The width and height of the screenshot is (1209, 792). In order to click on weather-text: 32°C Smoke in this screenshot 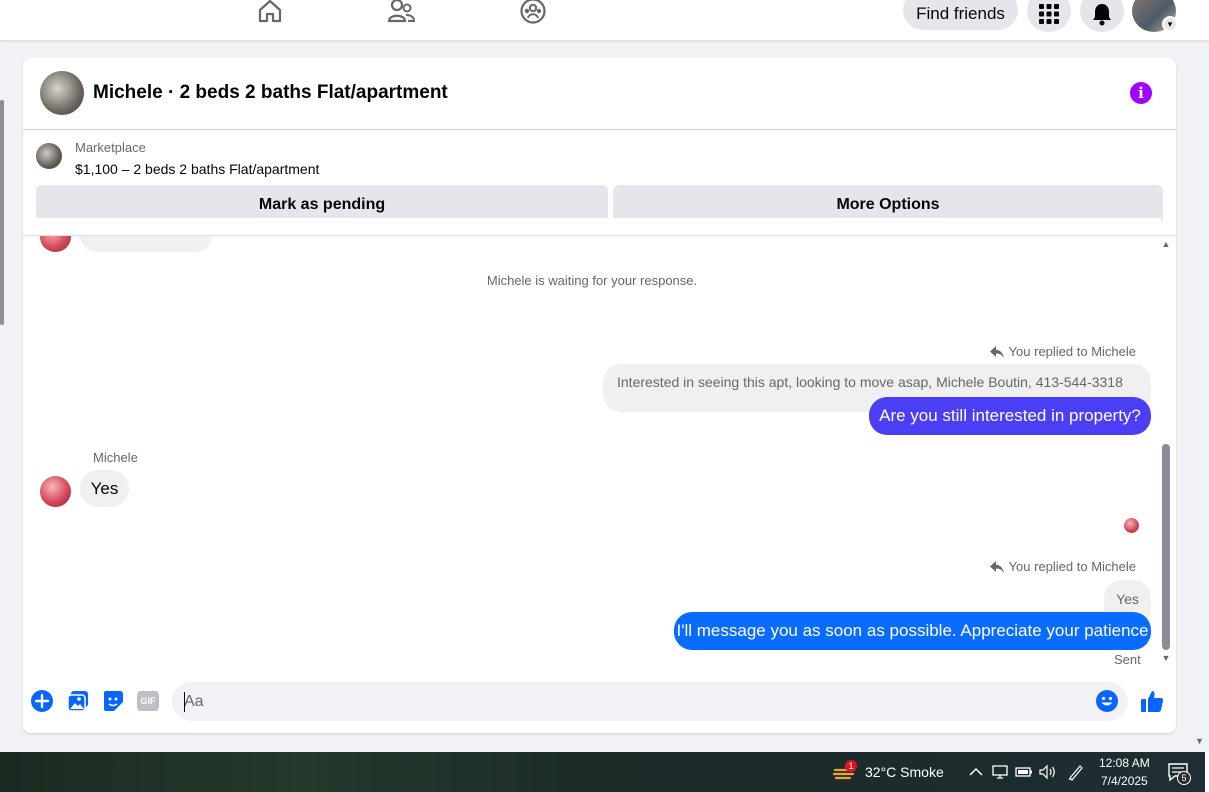, I will do `click(904, 772)`.